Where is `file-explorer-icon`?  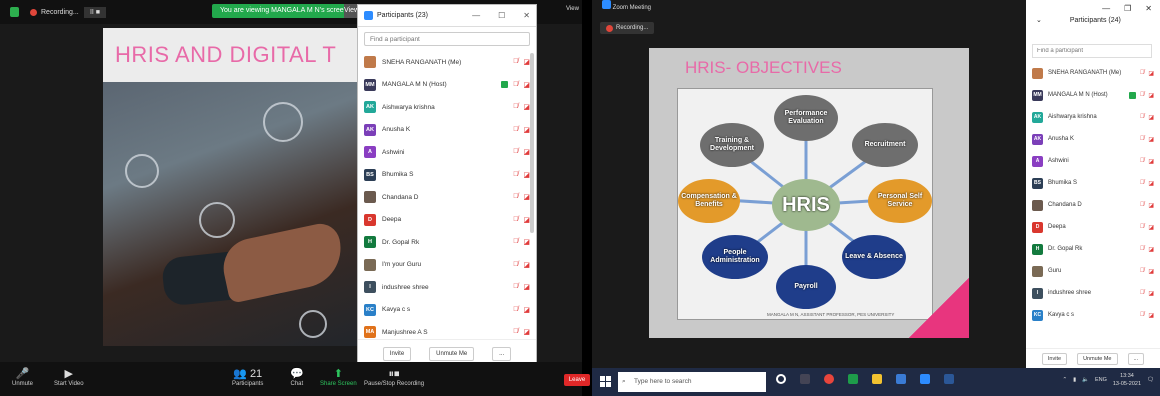 file-explorer-icon is located at coordinates (877, 379).